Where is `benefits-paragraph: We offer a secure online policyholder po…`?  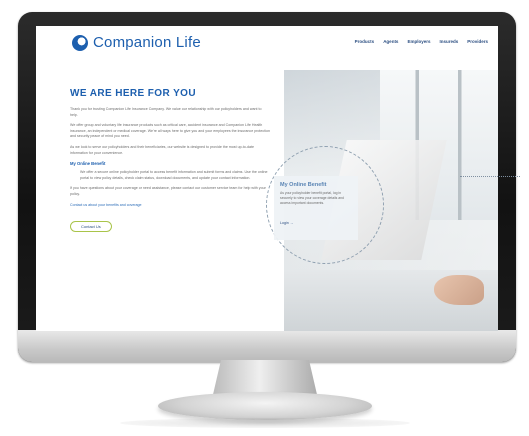 benefits-paragraph: We offer a secure online policyholder po… is located at coordinates (174, 175).